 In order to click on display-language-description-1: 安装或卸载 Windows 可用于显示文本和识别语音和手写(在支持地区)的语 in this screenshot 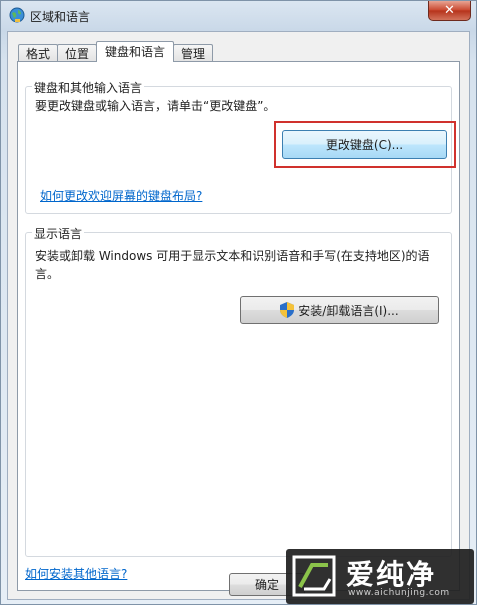, I will do `click(232, 256)`.